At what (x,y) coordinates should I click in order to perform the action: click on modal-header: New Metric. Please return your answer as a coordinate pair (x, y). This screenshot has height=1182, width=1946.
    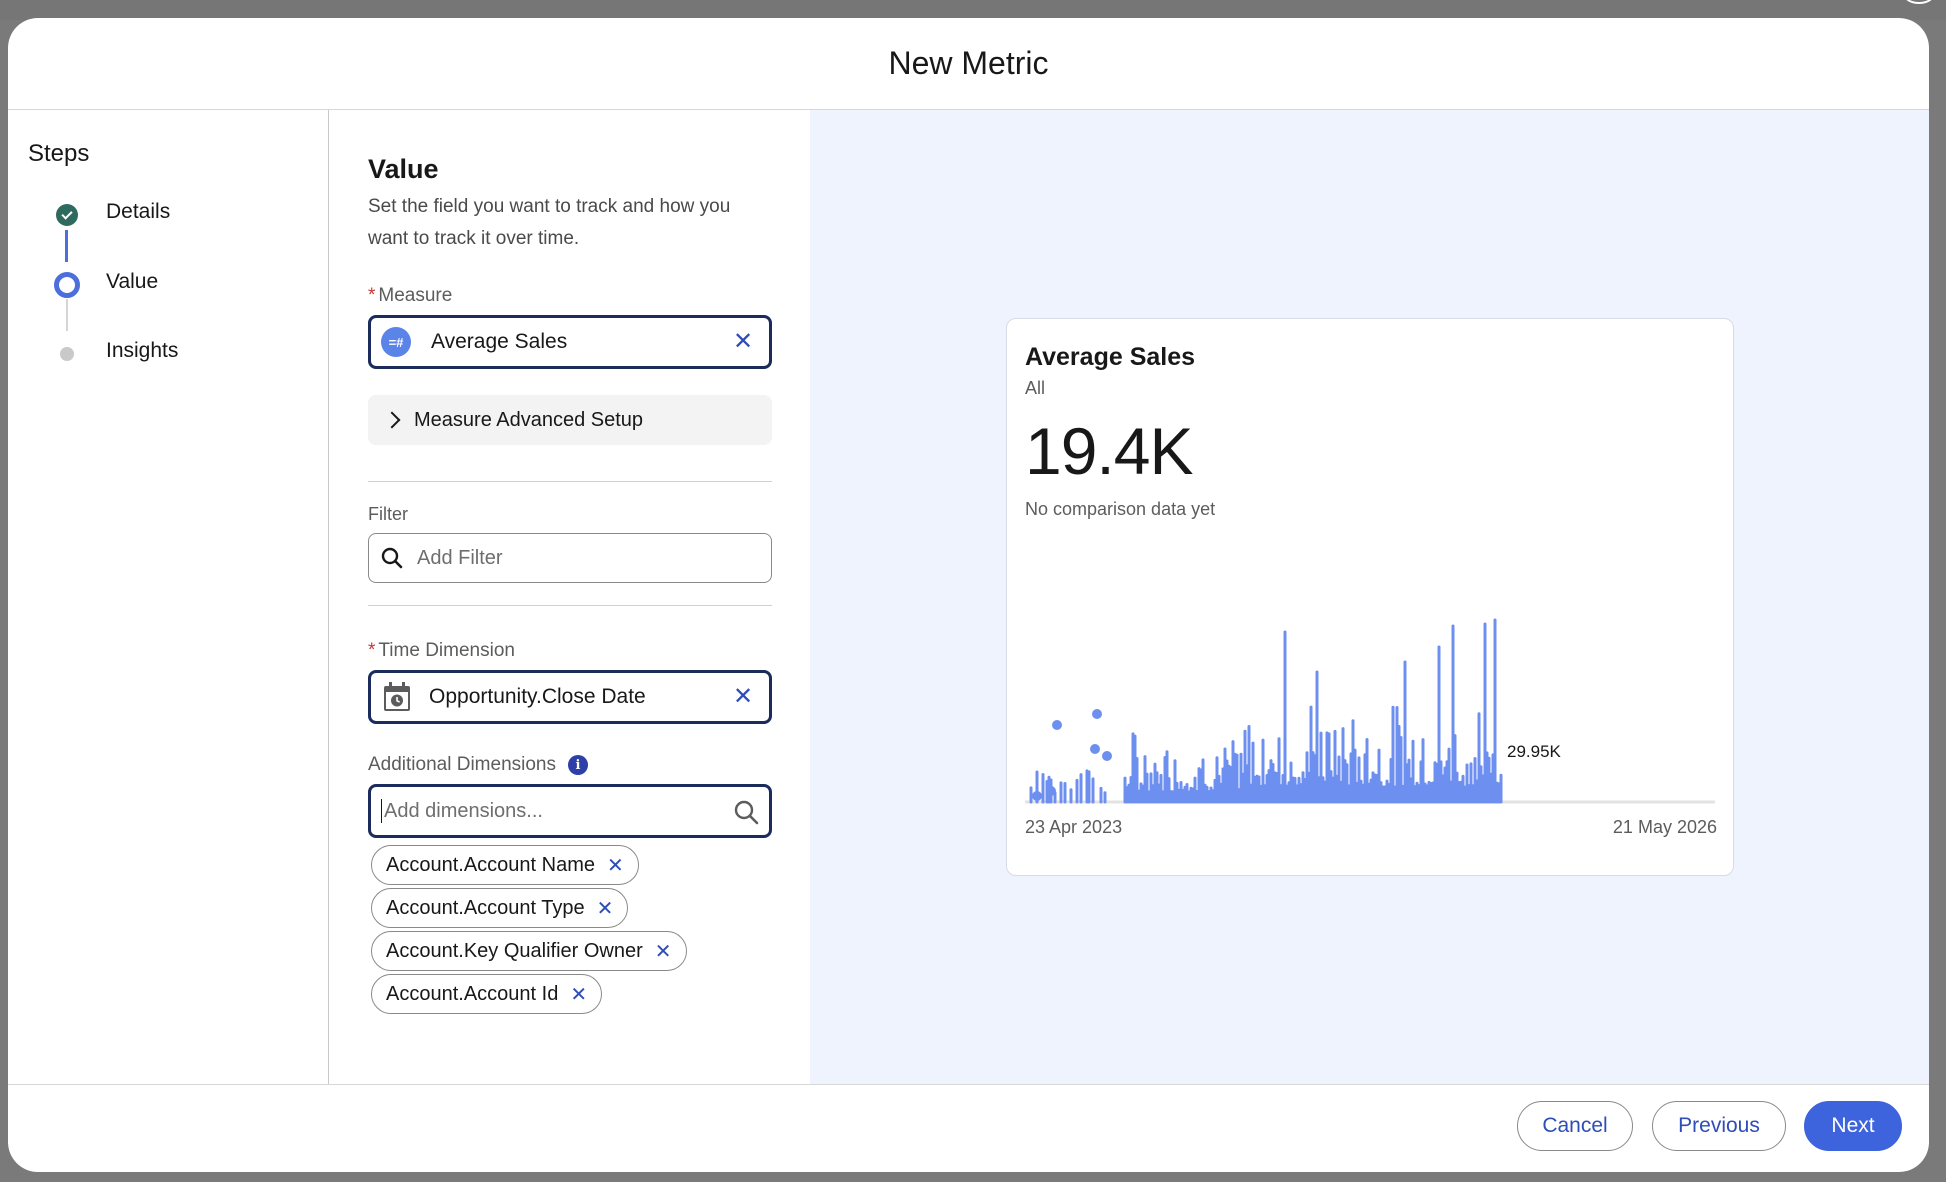
    Looking at the image, I should click on (968, 64).